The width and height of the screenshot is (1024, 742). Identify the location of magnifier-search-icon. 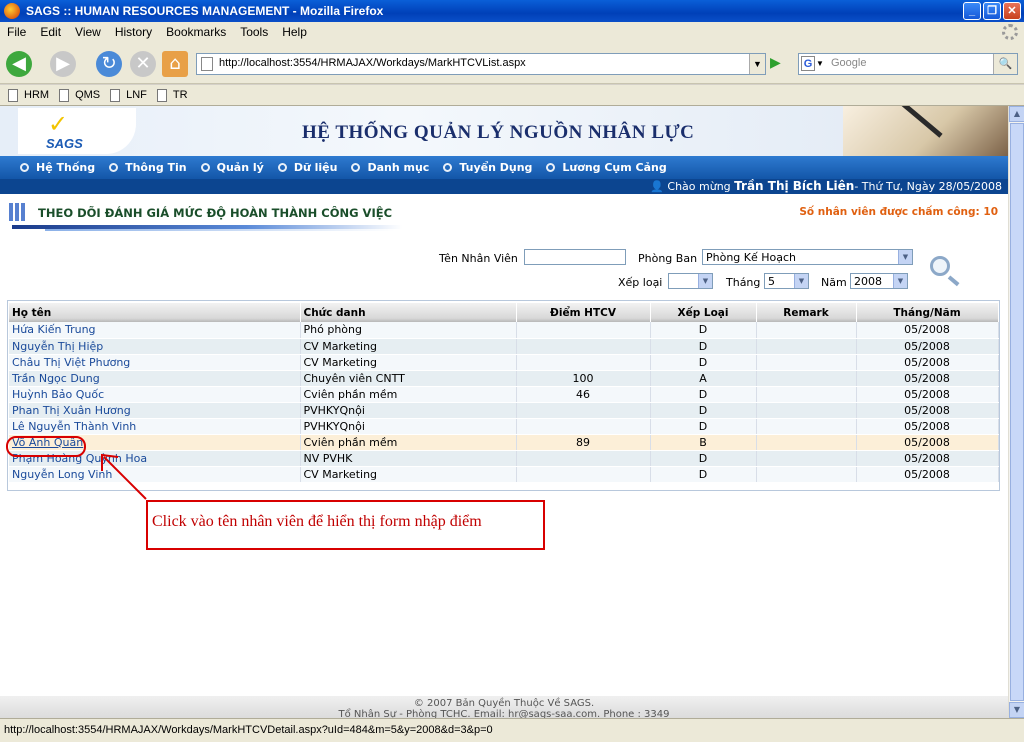
(940, 266).